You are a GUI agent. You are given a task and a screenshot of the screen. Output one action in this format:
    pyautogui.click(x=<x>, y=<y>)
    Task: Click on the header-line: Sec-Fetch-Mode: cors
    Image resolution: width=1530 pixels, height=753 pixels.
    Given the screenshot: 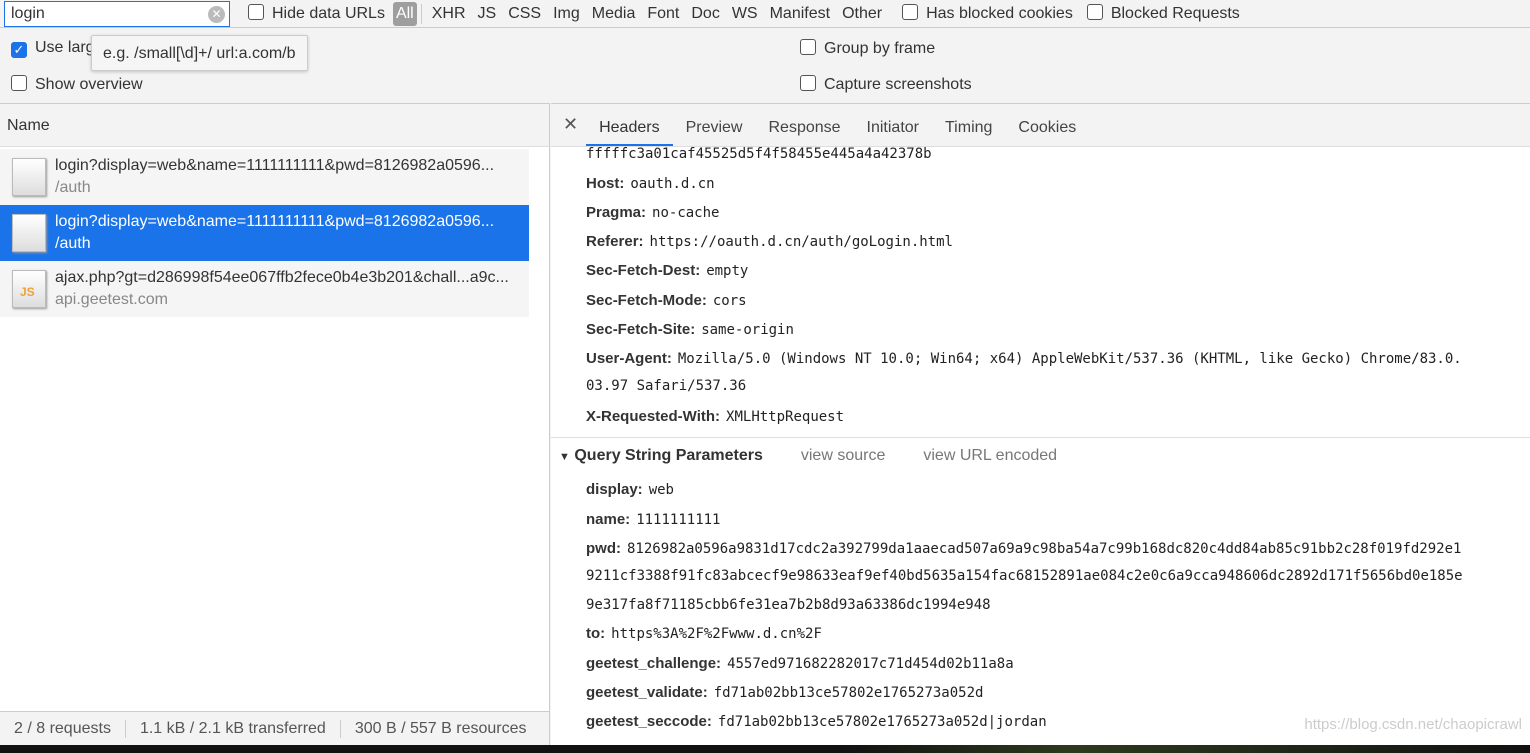 What is the action you would take?
    pyautogui.click(x=666, y=300)
    